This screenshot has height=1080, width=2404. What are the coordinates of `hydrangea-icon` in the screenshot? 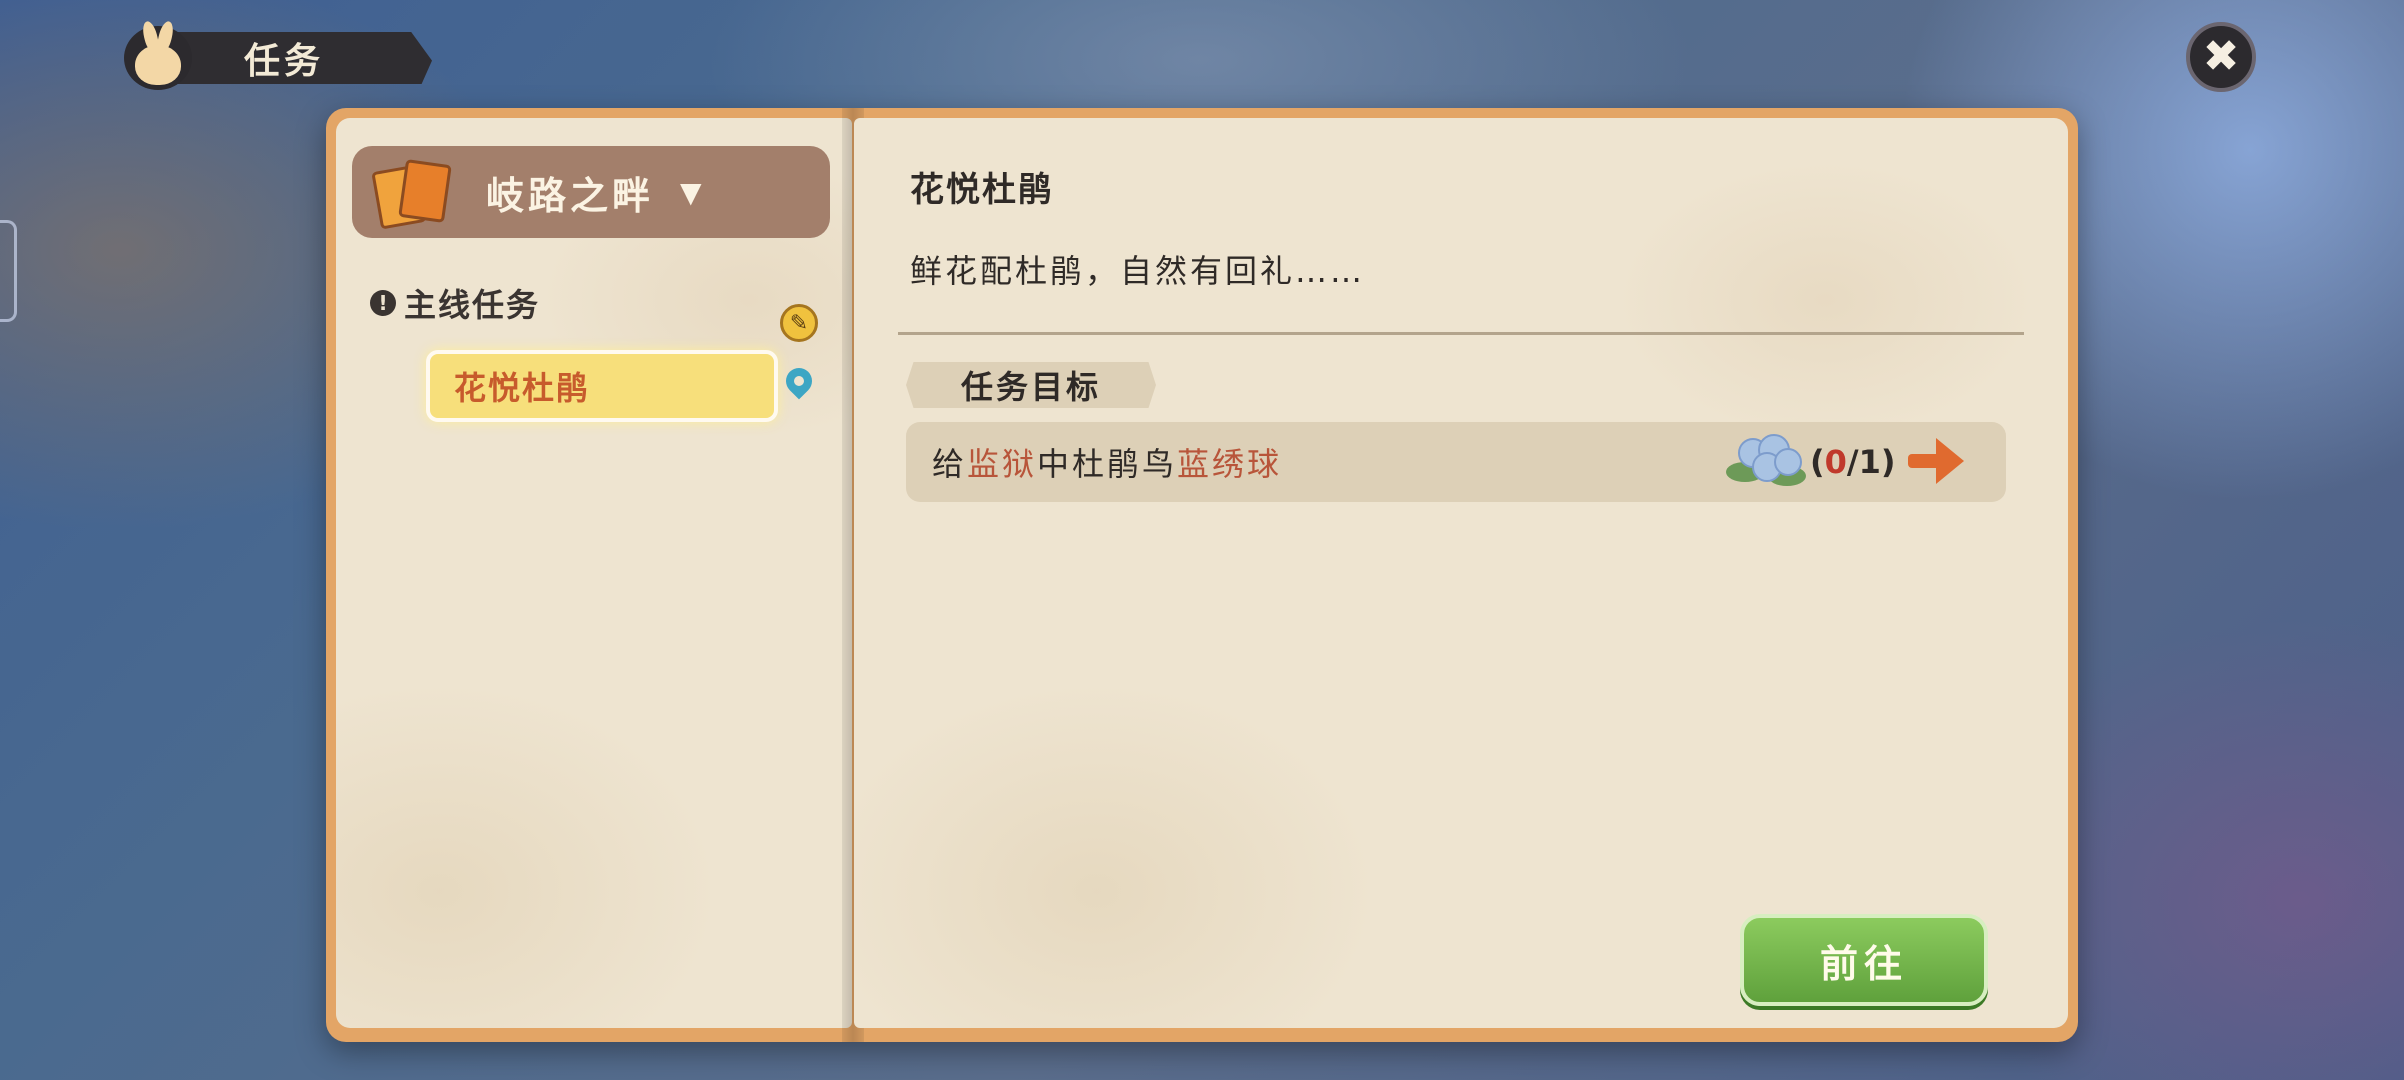 It's located at (1767, 461).